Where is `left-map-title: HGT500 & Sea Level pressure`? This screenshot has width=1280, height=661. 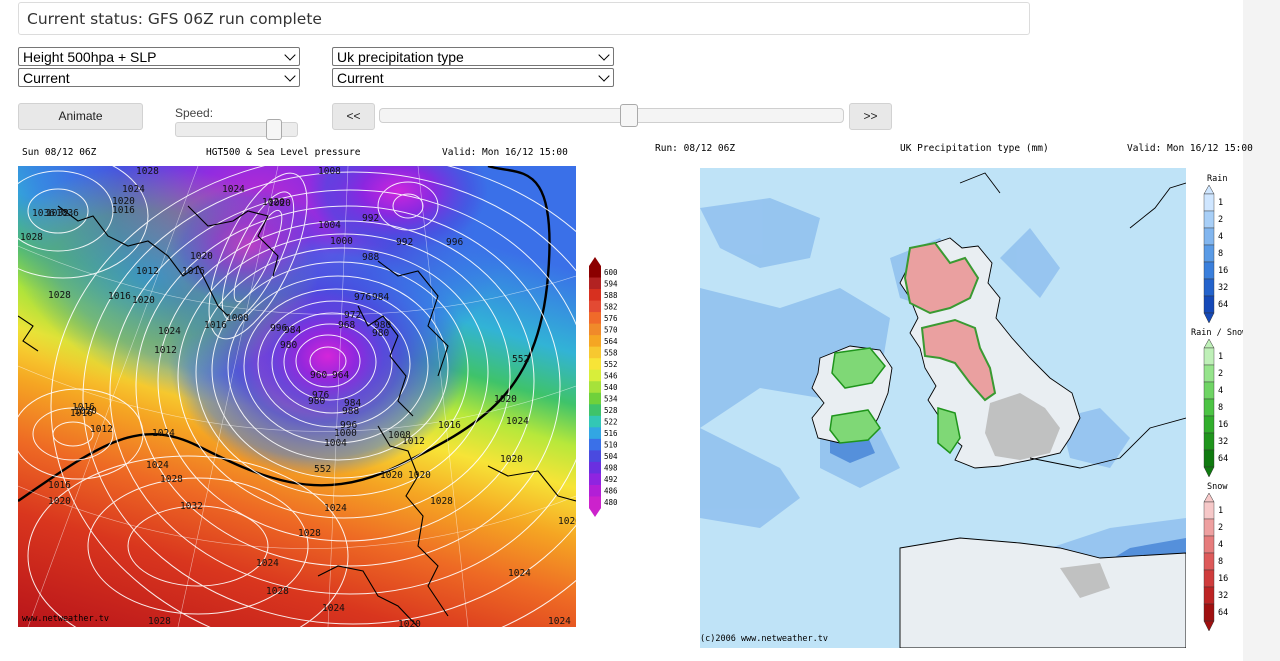
left-map-title: HGT500 & Sea Level pressure is located at coordinates (283, 152).